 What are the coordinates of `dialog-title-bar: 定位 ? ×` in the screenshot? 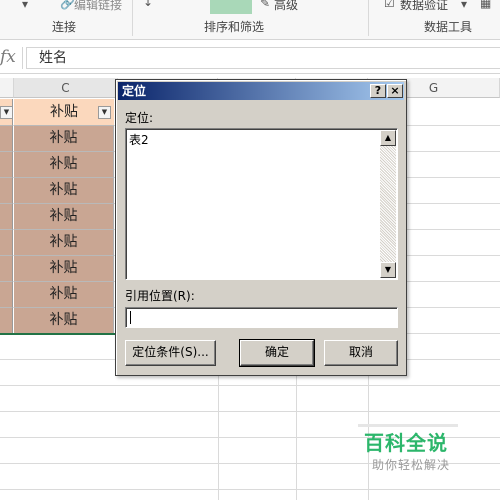 It's located at (261, 91).